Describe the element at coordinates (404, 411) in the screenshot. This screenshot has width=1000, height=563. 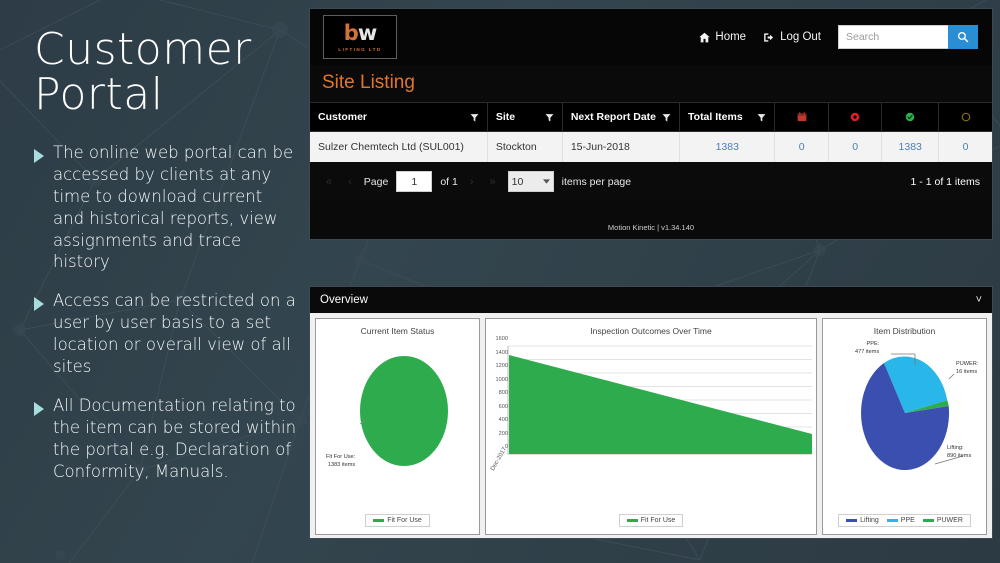
I see `pie-slice-fit-for-use` at that location.